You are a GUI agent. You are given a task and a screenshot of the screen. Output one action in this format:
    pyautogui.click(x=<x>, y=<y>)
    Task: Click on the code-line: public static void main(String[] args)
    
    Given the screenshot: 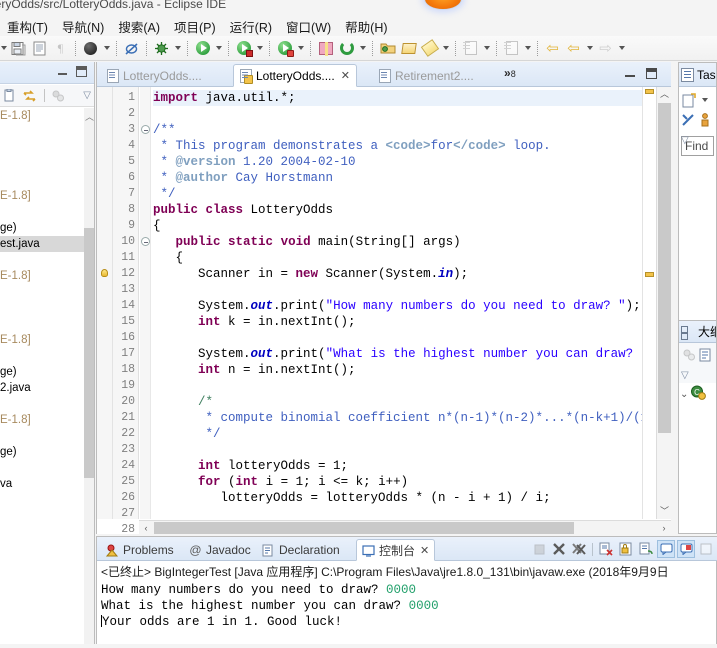 What is the action you would take?
    pyautogui.click(x=412, y=242)
    